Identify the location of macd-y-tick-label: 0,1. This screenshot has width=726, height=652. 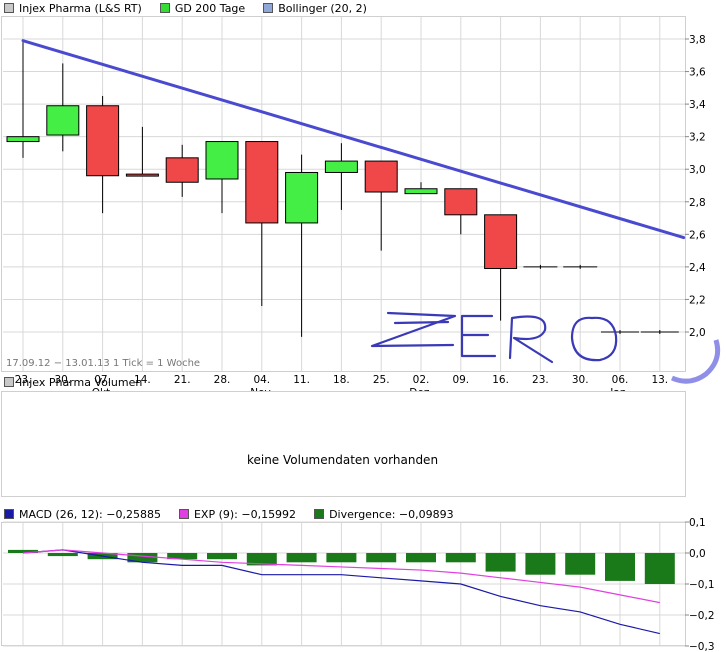
(697, 523).